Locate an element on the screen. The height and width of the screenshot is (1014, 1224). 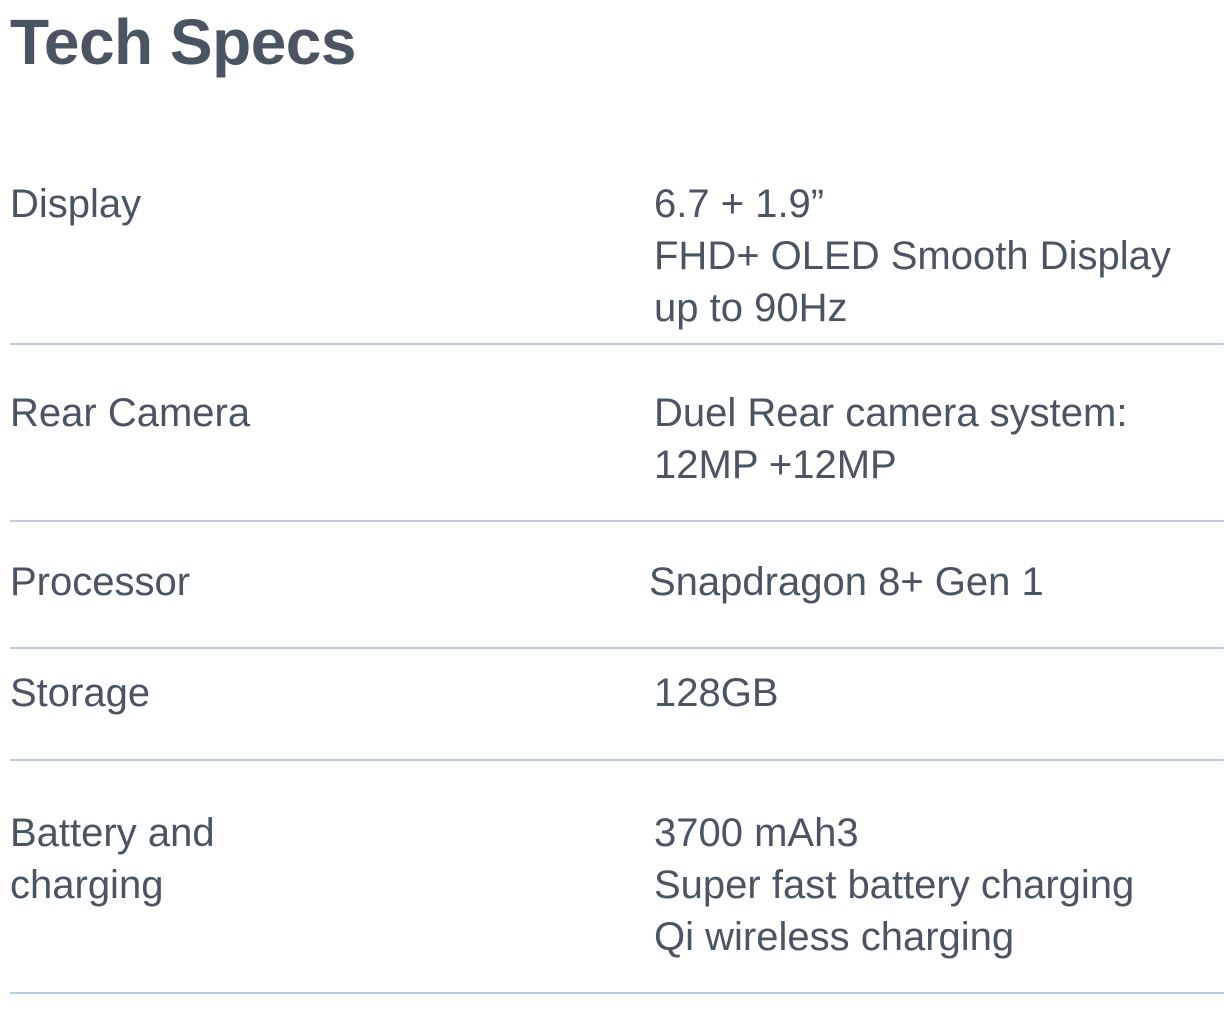
spec-value-line: Snapdragon 8+ Gen 1 is located at coordinates (846, 582).